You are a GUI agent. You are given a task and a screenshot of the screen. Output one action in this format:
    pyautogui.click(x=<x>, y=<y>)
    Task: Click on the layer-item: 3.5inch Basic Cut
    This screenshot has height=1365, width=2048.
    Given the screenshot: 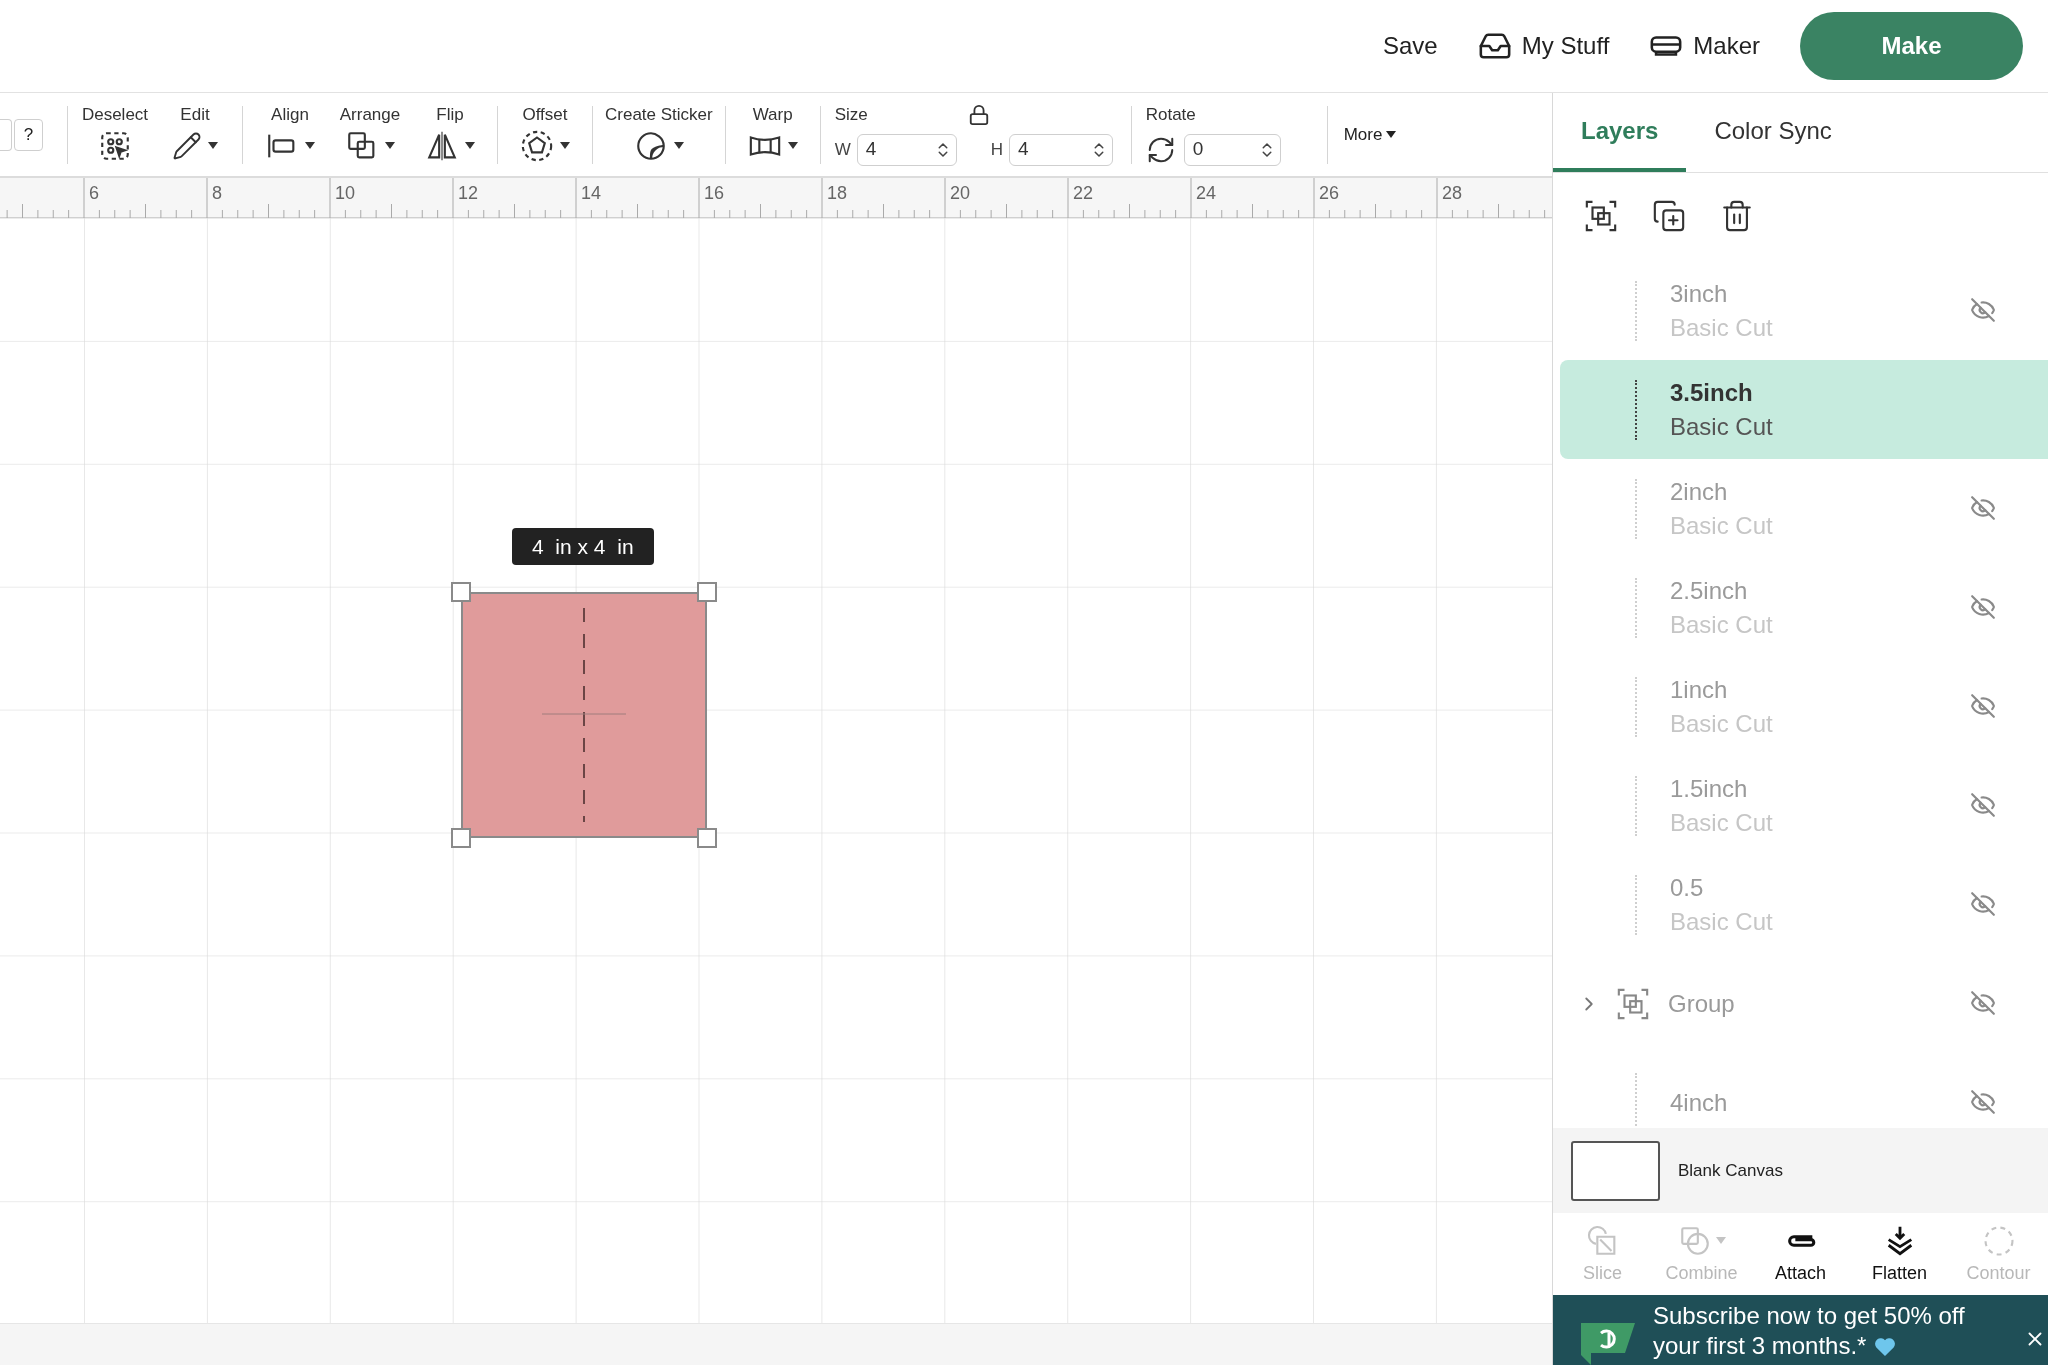 What is the action you would take?
    pyautogui.click(x=1804, y=409)
    